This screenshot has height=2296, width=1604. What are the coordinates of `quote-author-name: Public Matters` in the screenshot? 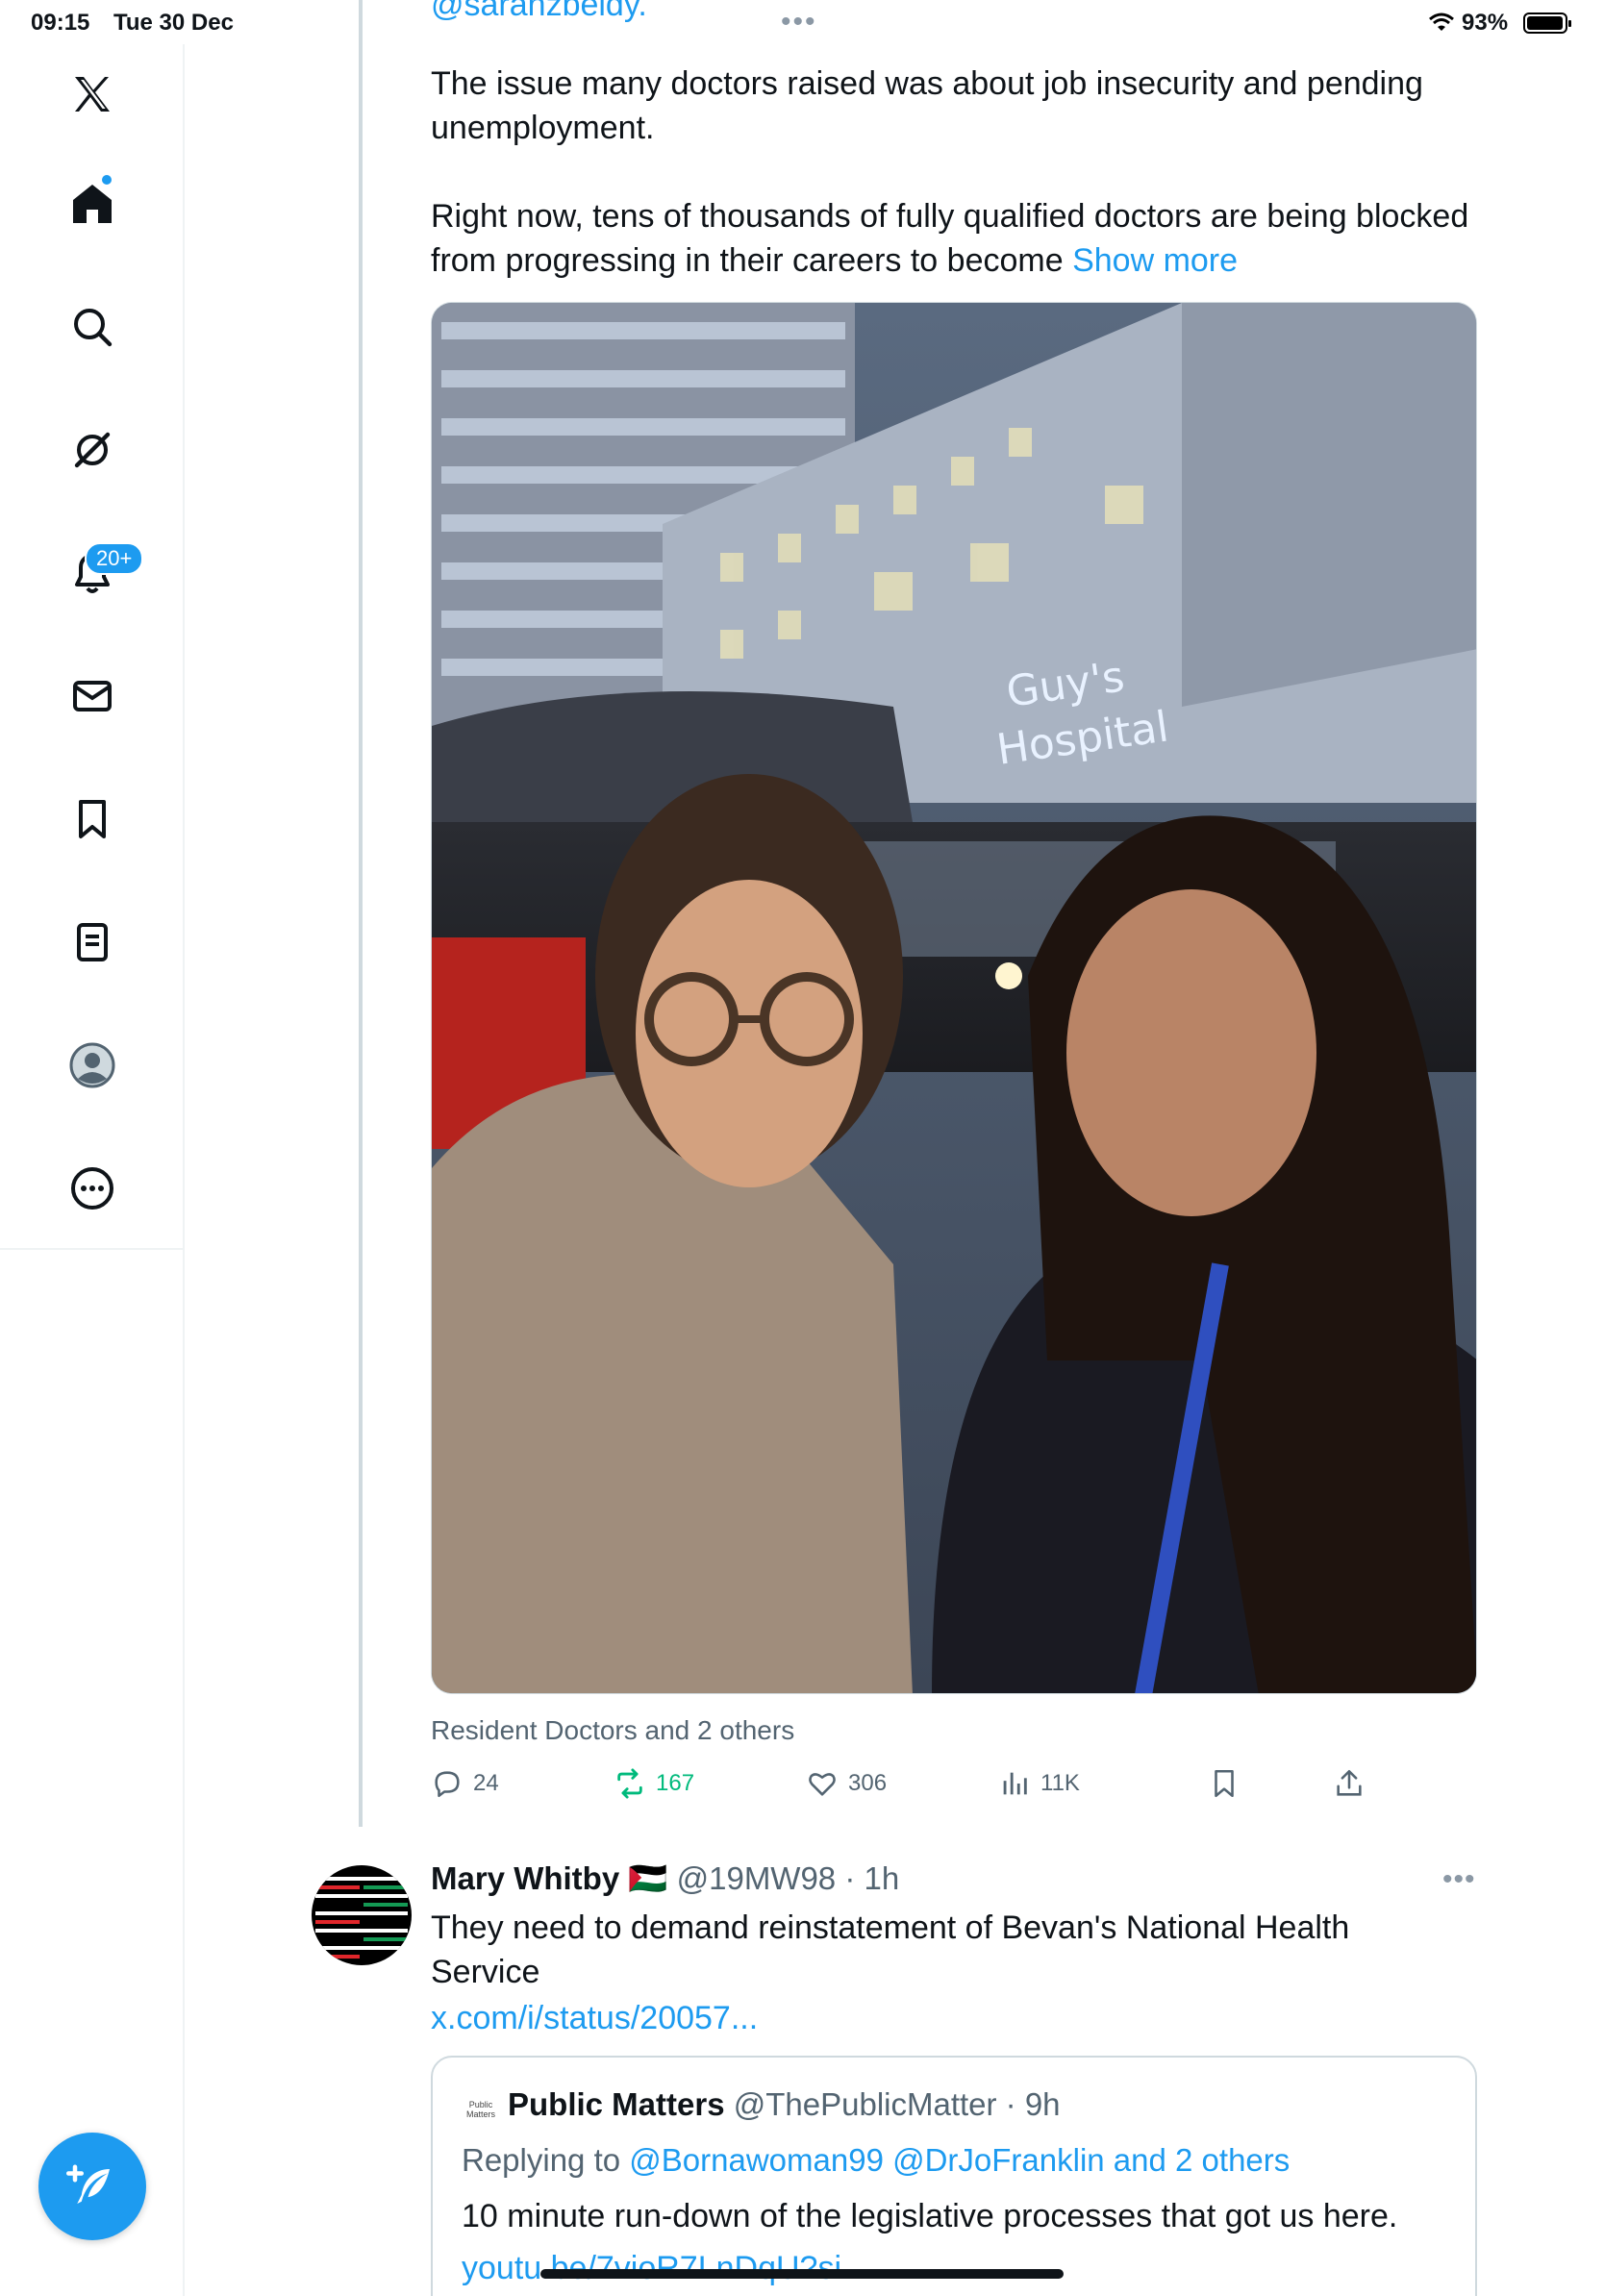 It's located at (616, 2104).